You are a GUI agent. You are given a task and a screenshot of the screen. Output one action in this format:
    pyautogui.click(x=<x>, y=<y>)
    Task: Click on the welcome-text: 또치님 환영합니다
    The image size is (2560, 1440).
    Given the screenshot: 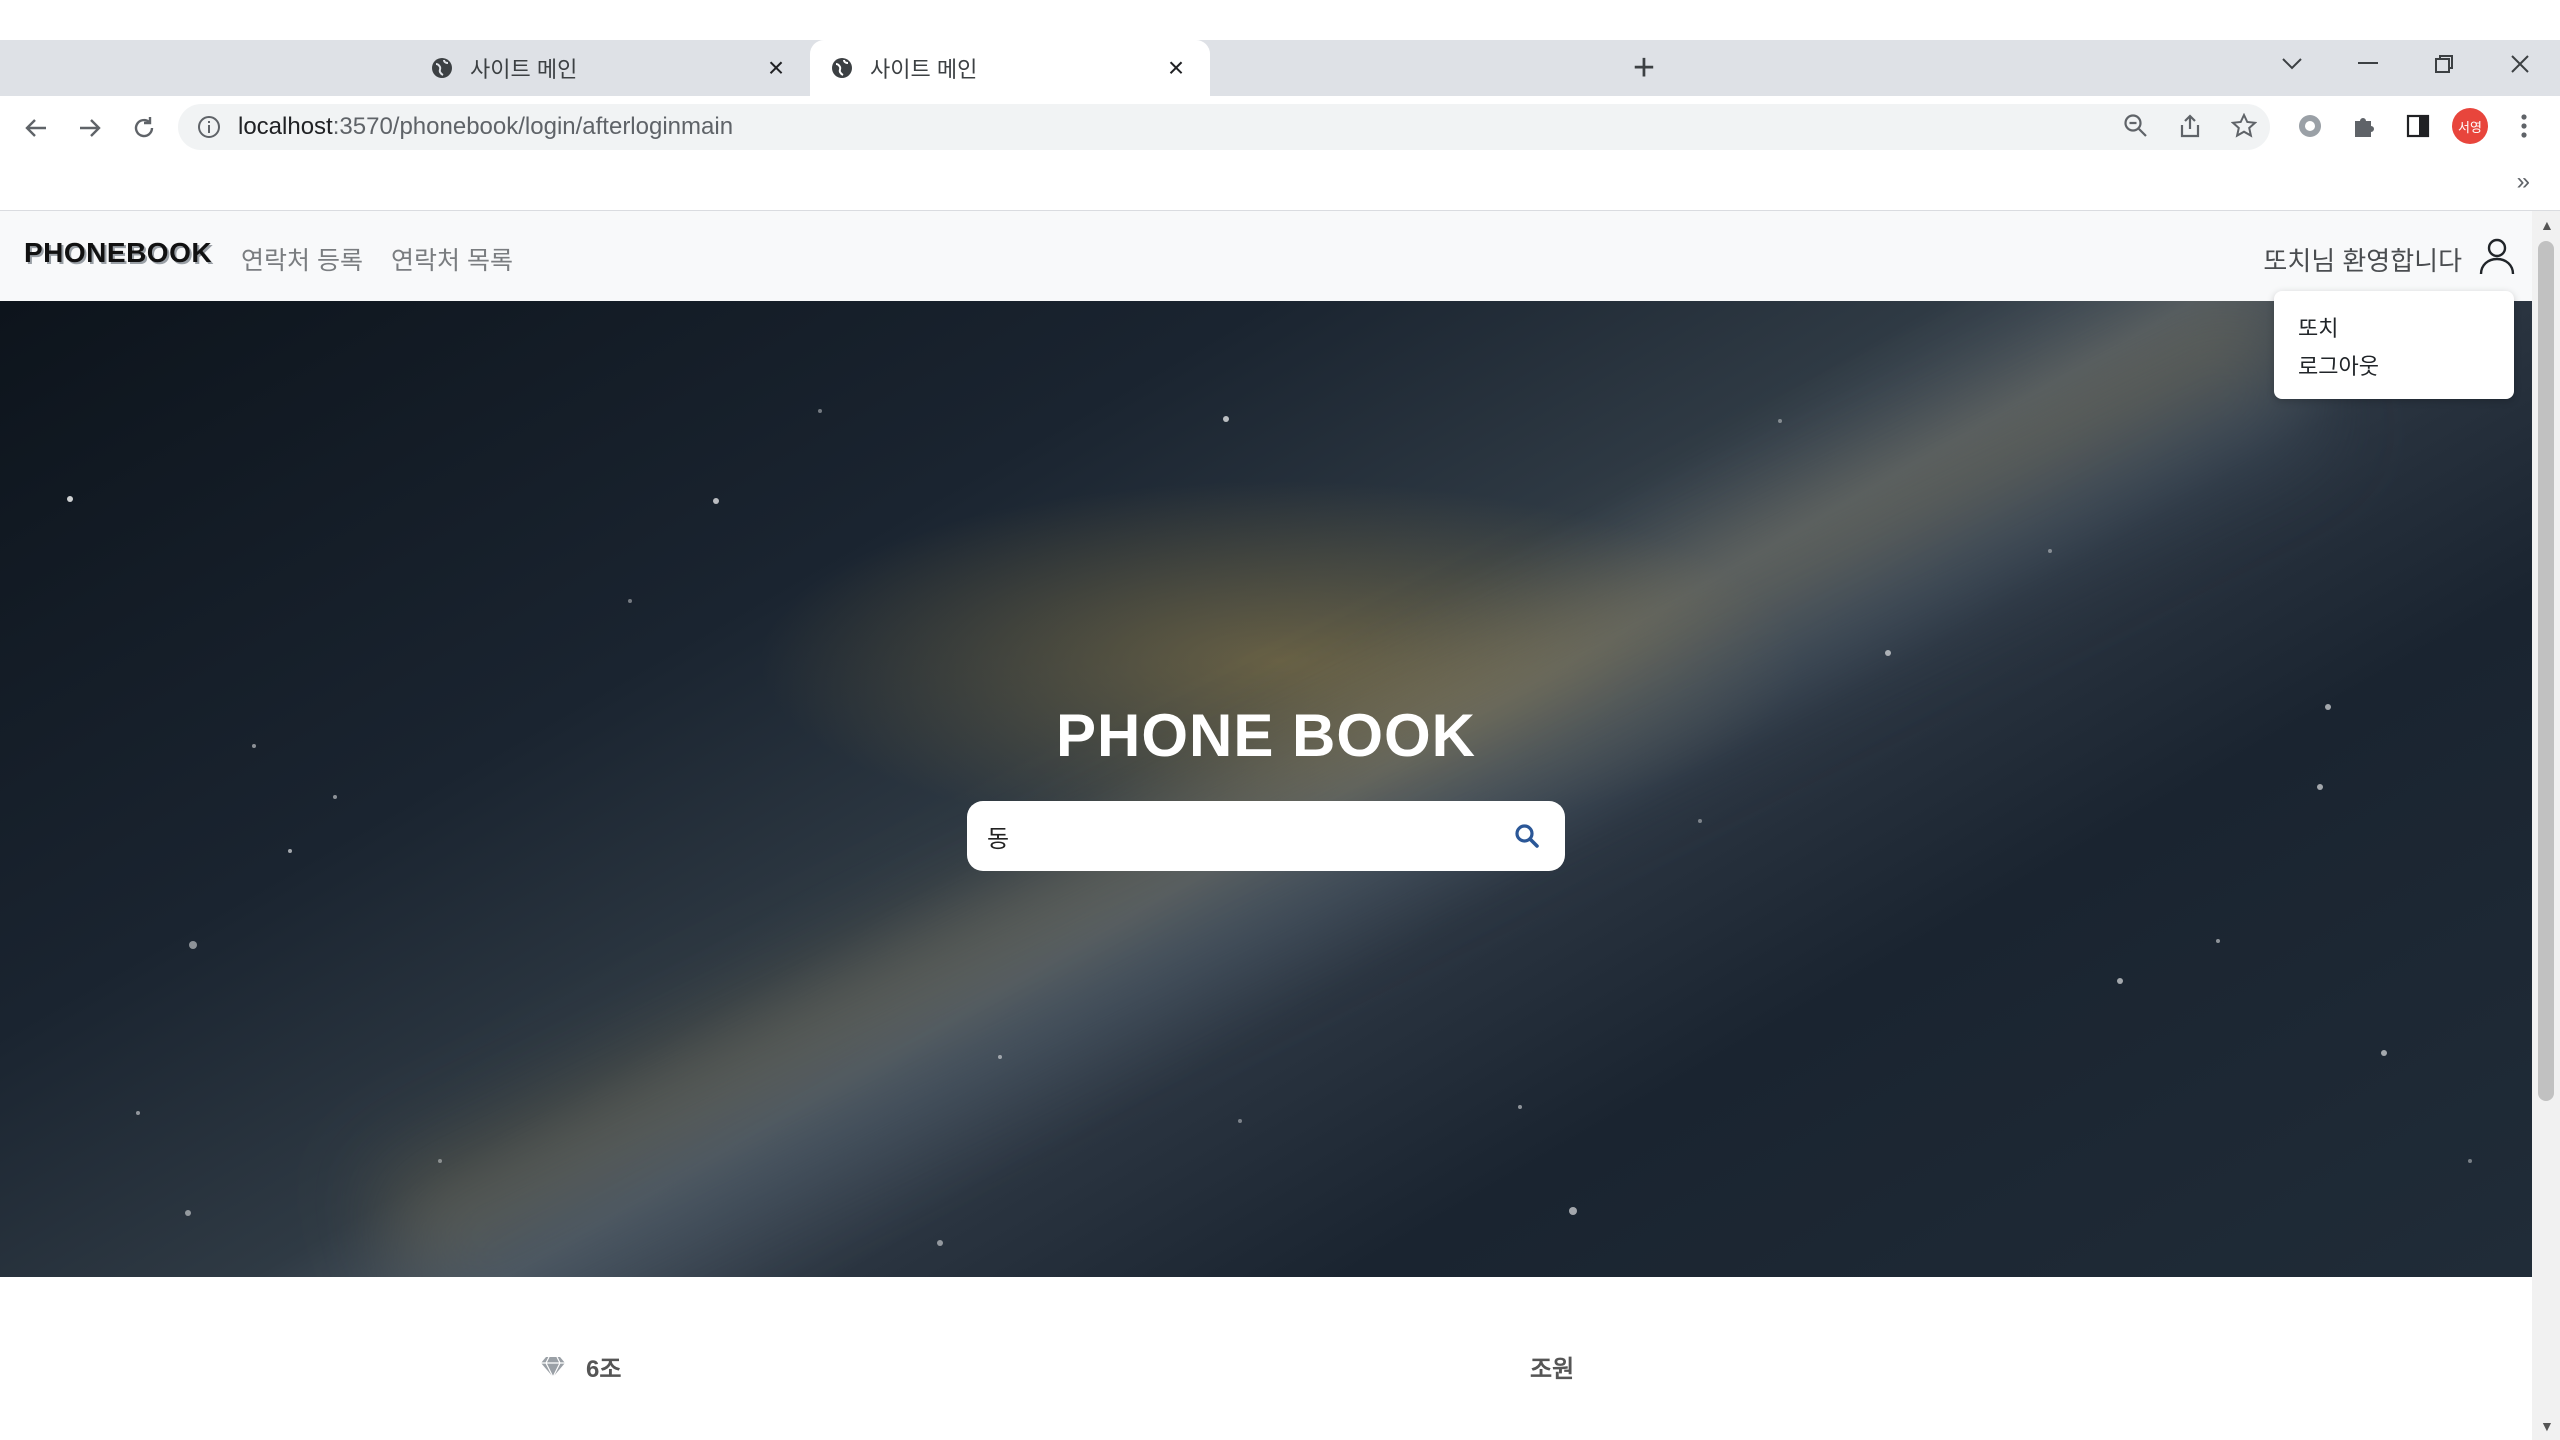 What is the action you would take?
    pyautogui.click(x=2362, y=261)
    